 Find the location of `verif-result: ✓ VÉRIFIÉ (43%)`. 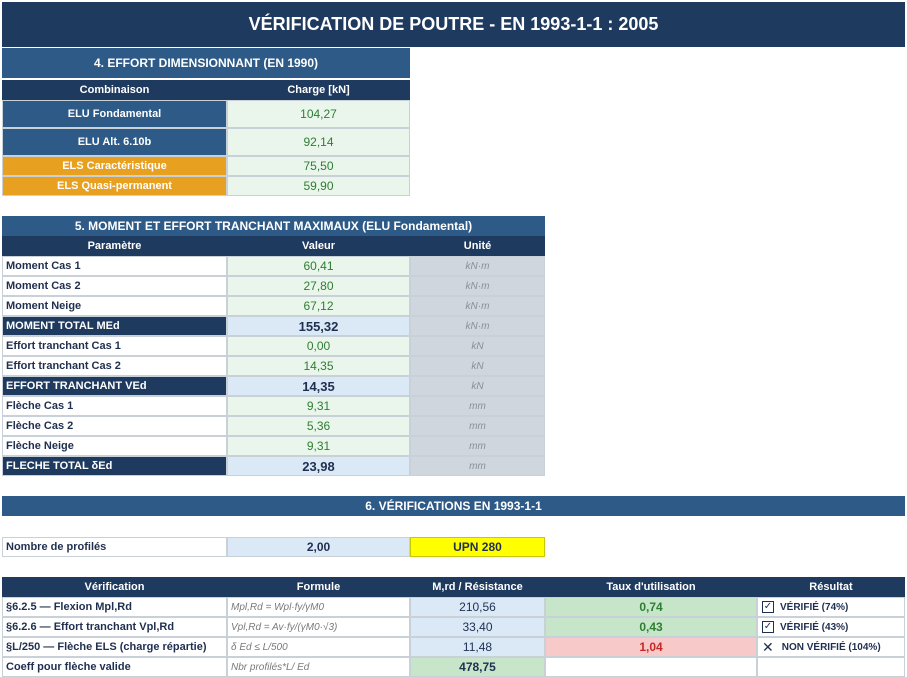

verif-result: ✓ VÉRIFIÉ (43%) is located at coordinates (831, 627).